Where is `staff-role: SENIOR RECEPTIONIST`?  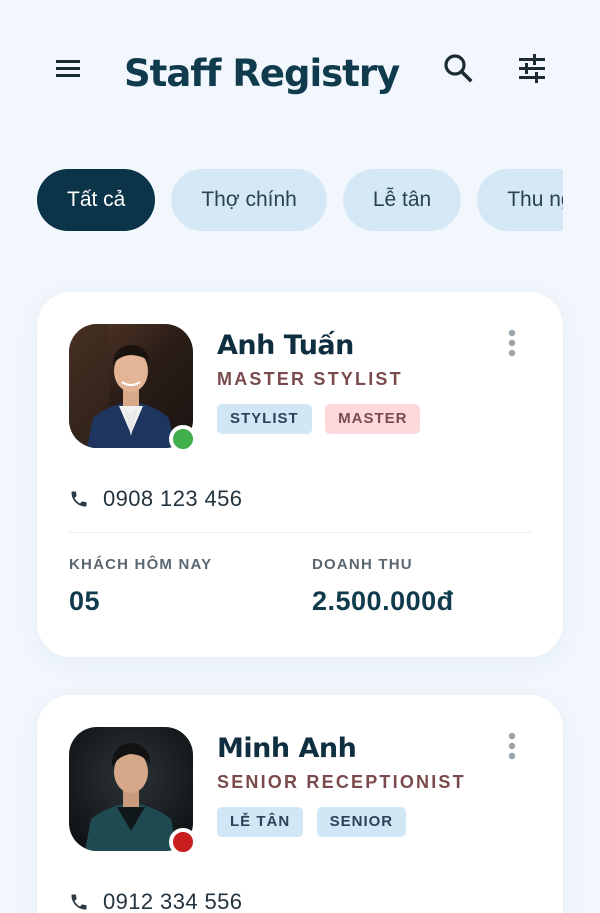 staff-role: SENIOR RECEPTIONIST is located at coordinates (341, 782).